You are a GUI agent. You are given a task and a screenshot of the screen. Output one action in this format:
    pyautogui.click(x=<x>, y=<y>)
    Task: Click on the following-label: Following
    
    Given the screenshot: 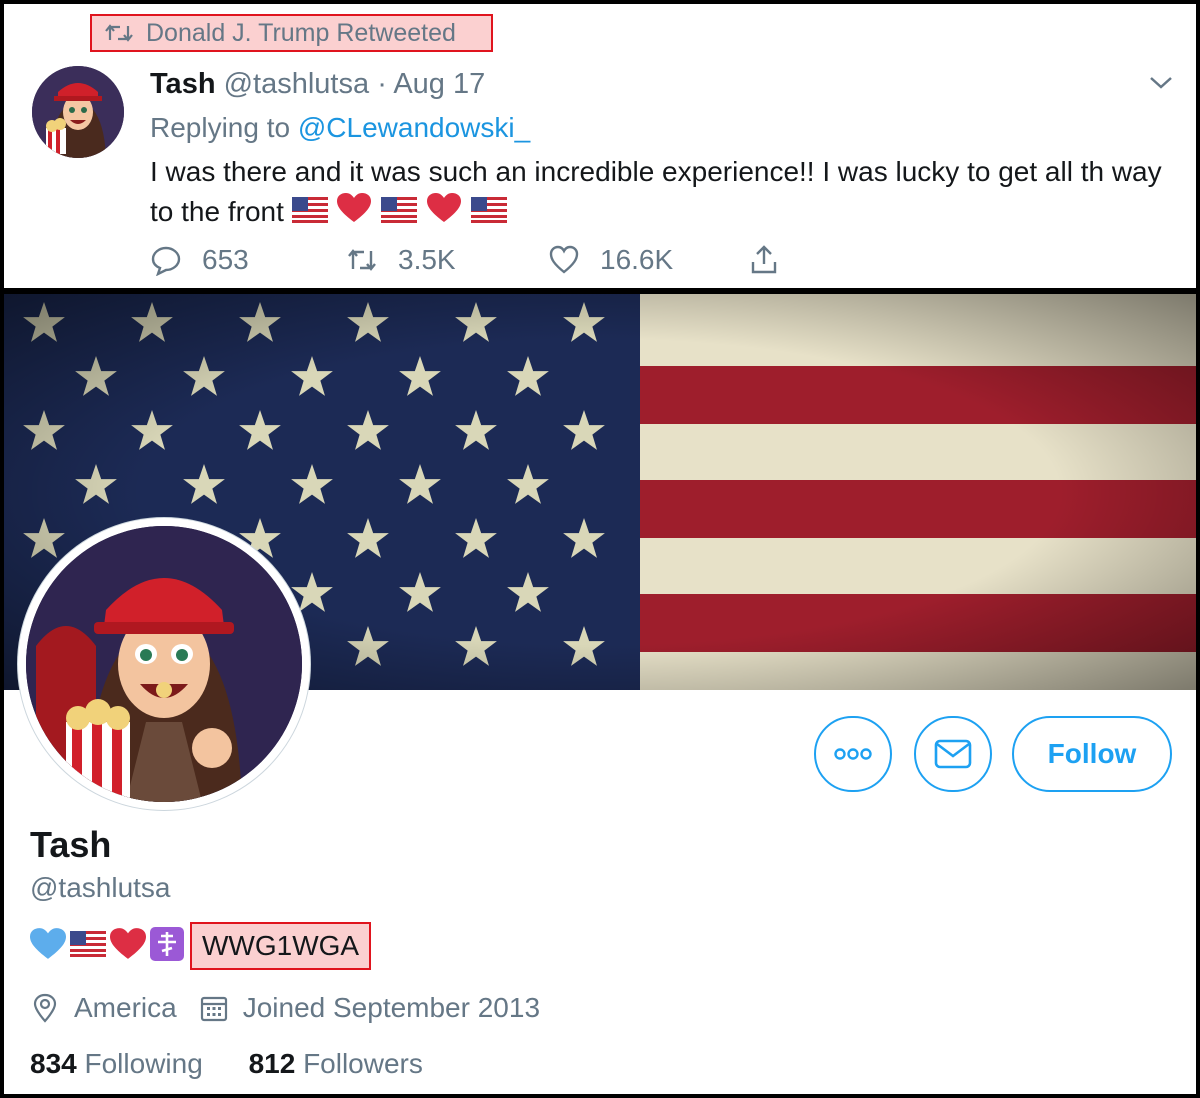 What is the action you would take?
    pyautogui.click(x=143, y=1063)
    